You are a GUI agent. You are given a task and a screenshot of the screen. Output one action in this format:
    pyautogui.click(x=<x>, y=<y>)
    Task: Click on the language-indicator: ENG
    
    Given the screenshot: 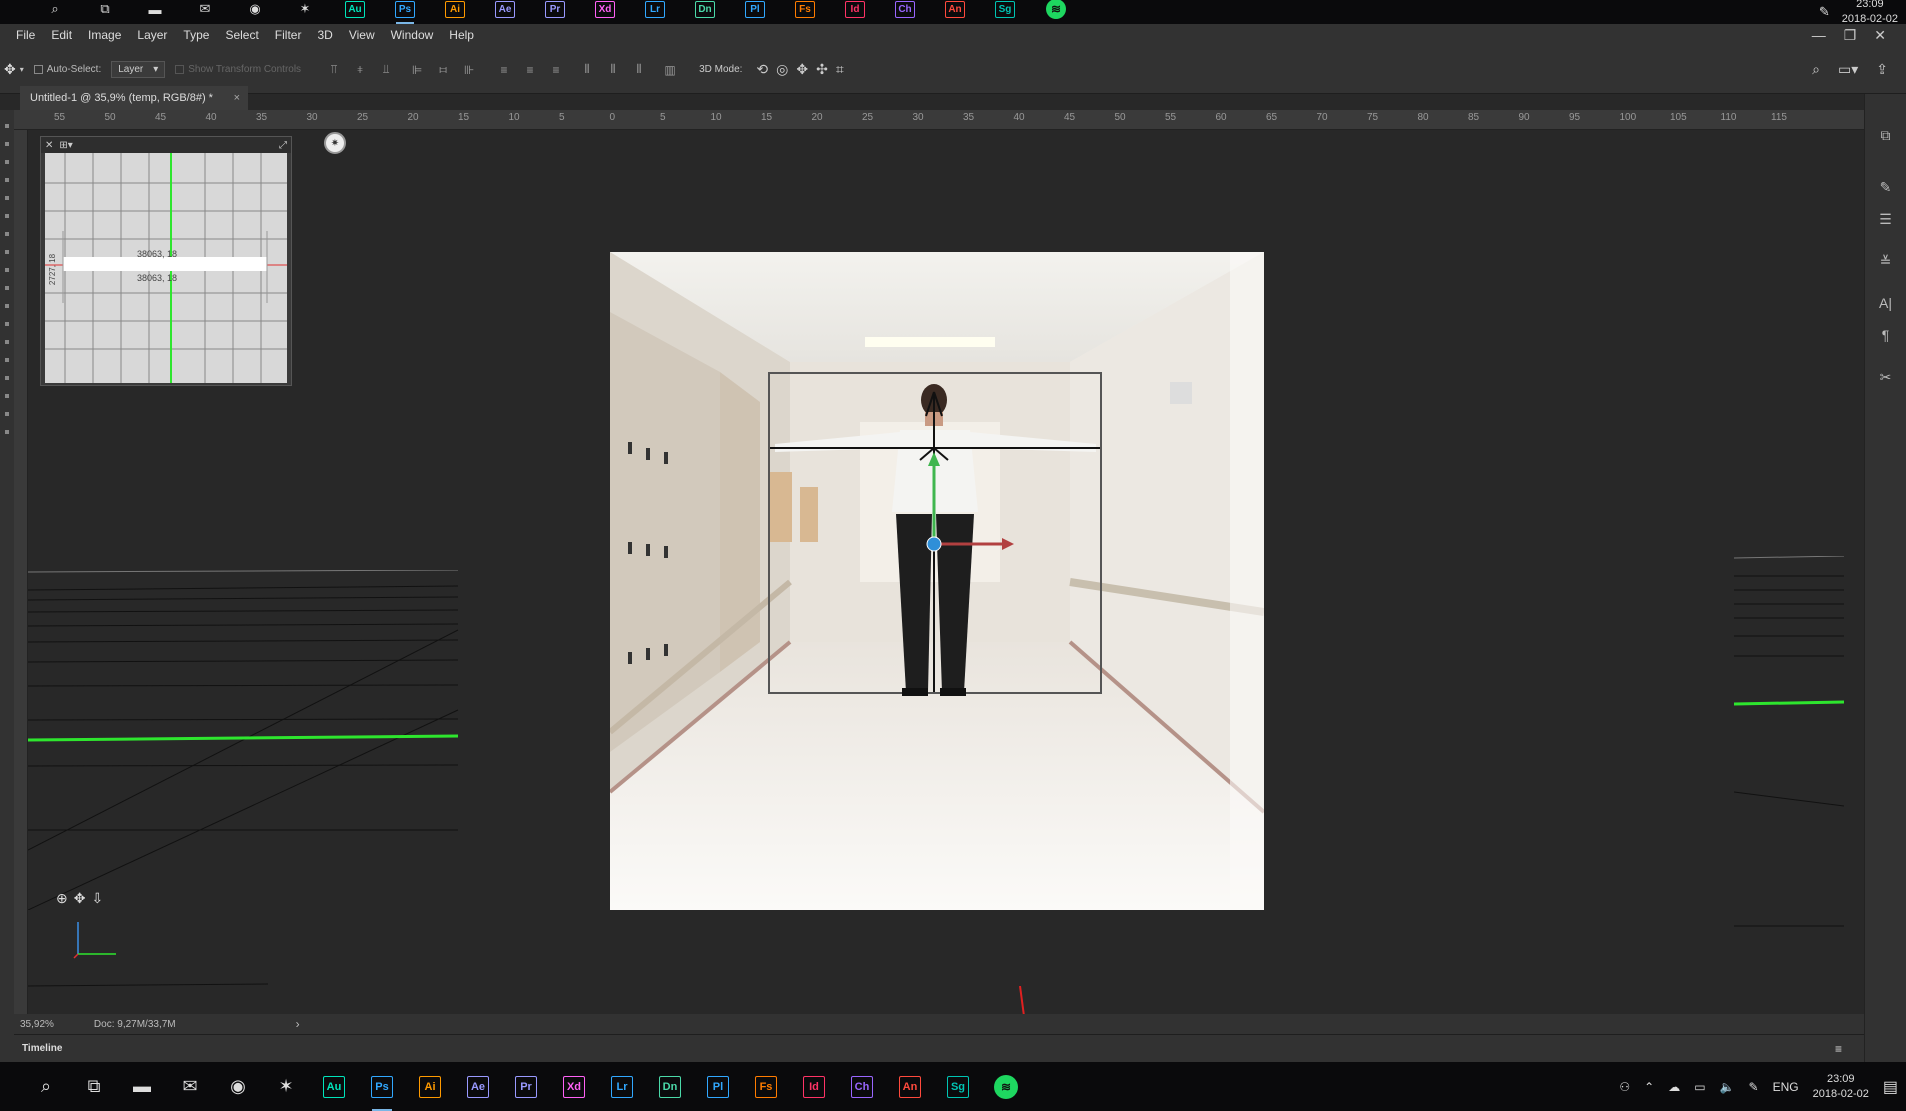 What is the action you would take?
    pyautogui.click(x=1786, y=1087)
    